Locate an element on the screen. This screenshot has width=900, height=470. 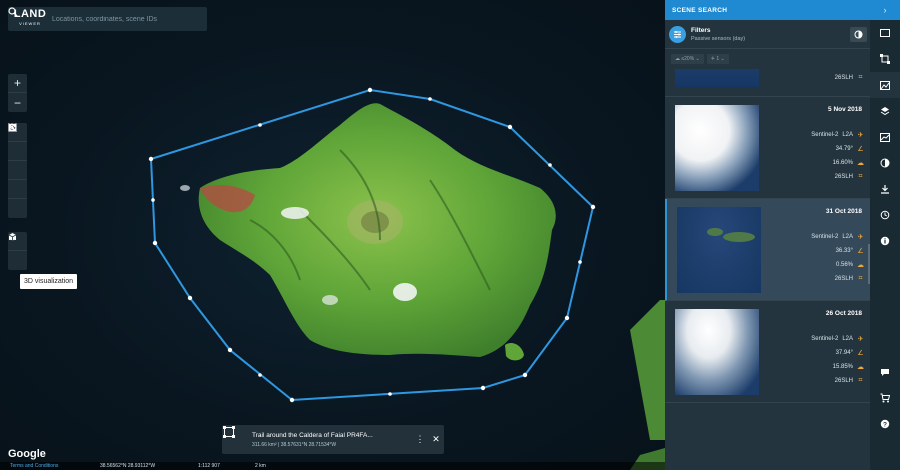
image-icon is located at coordinates (885, 85).